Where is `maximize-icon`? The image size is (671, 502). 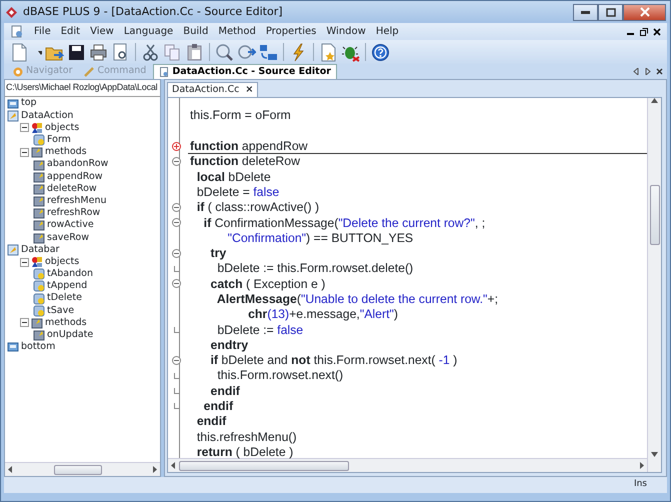
maximize-icon is located at coordinates (611, 12).